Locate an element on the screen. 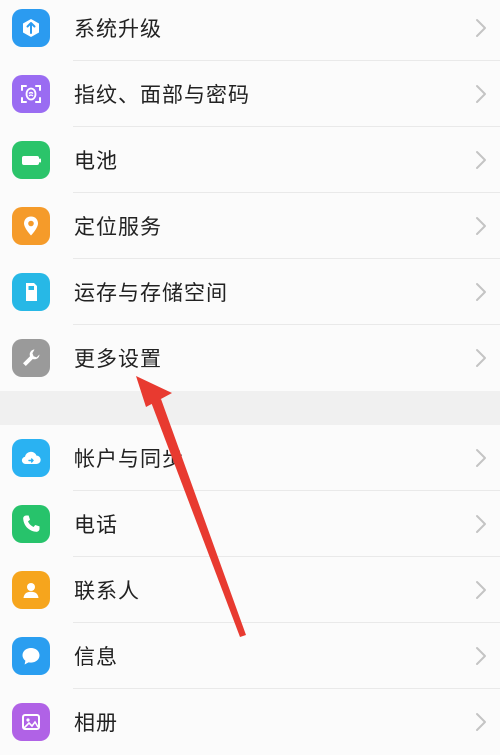  settings-item-photo-album: 相册 is located at coordinates (250, 722).